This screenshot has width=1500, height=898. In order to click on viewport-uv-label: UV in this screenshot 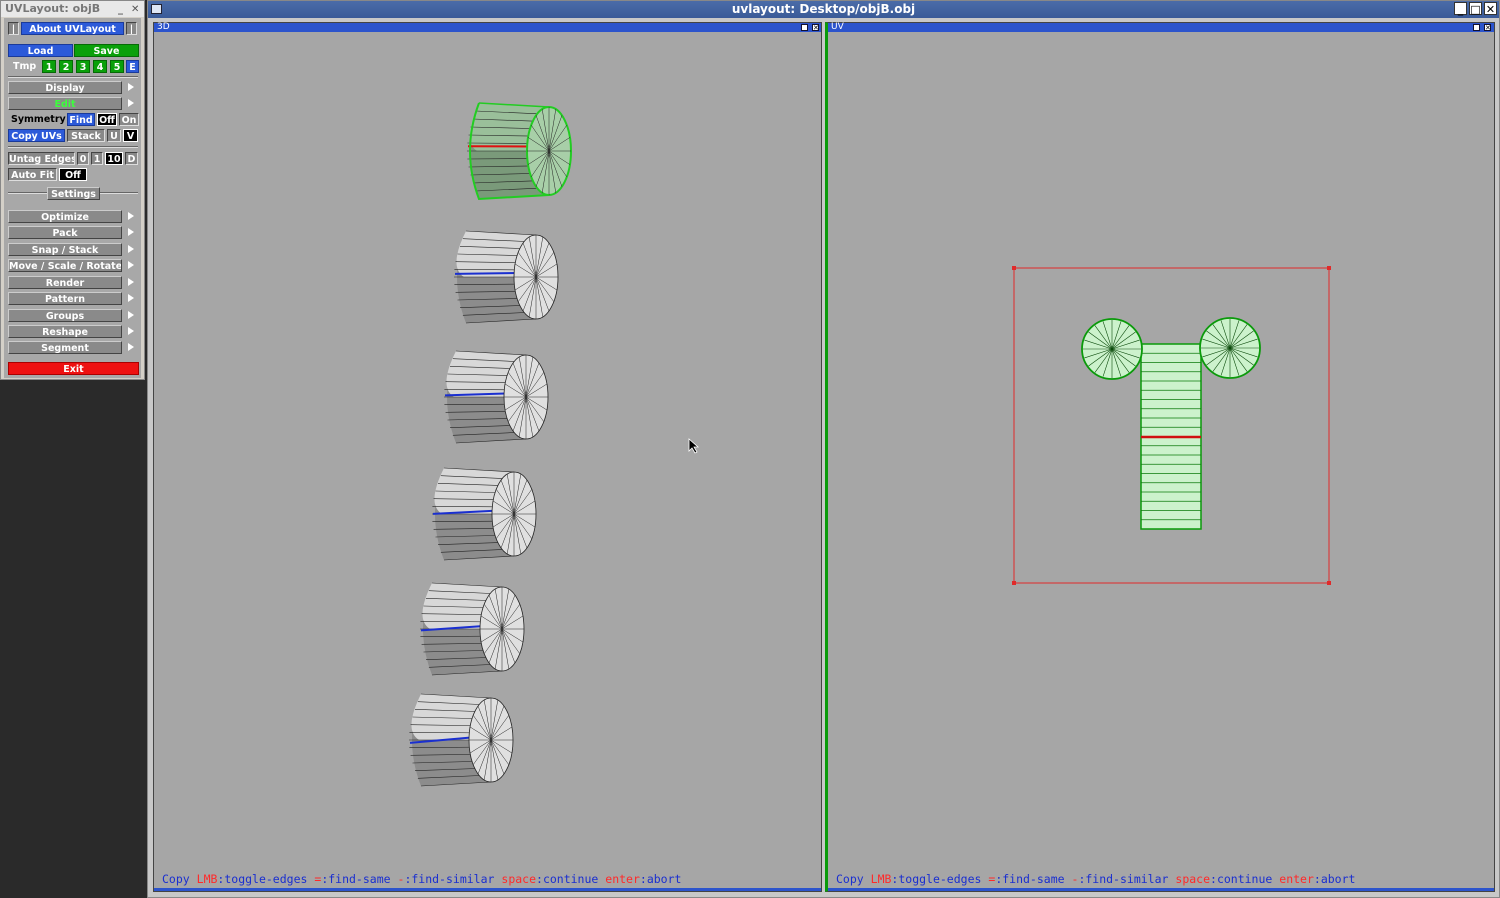, I will do `click(837, 27)`.